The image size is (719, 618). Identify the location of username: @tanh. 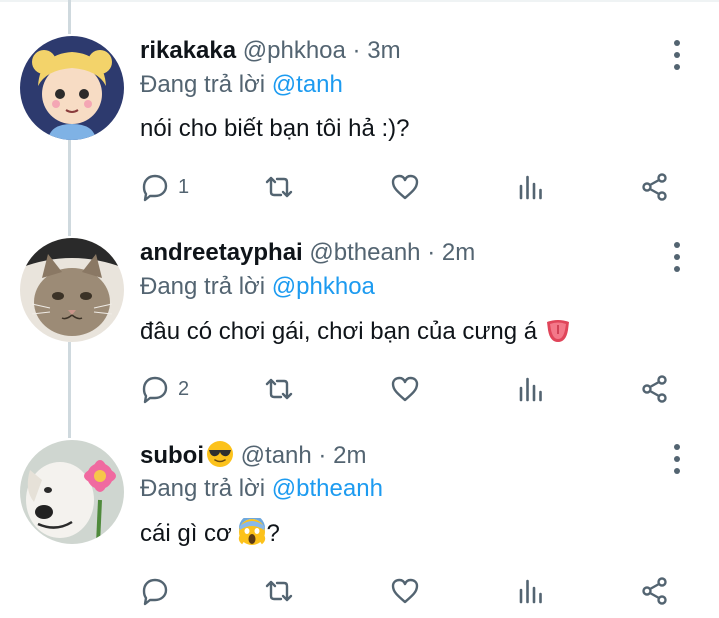
(276, 455).